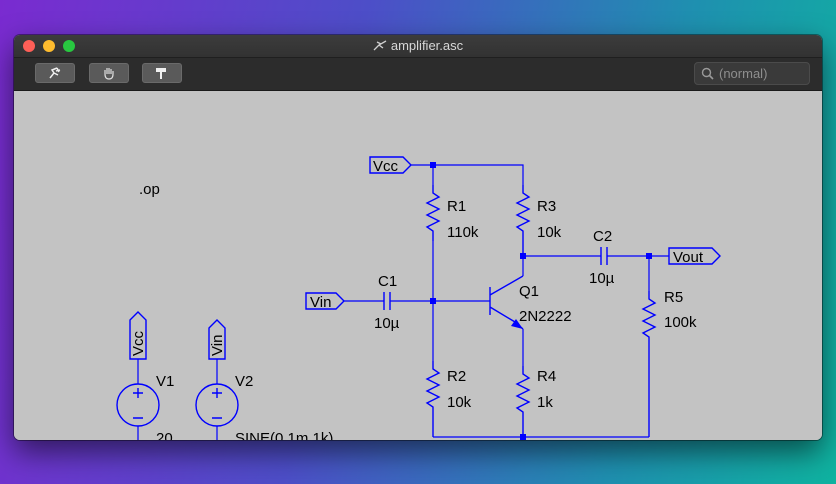 The height and width of the screenshot is (484, 836). Describe the element at coordinates (546, 206) in the screenshot. I see `r3-name: R3` at that location.